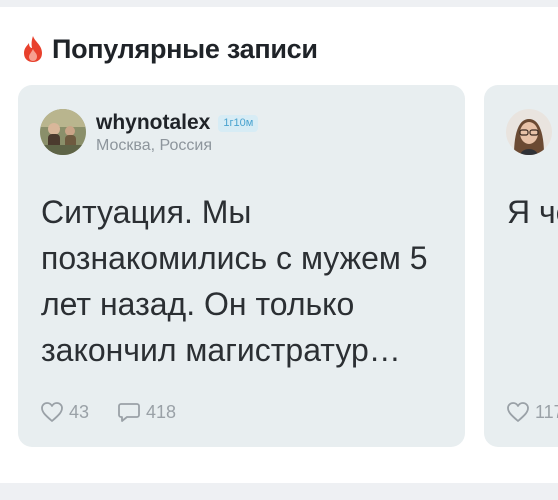 The height and width of the screenshot is (500, 558). I want to click on comment-button: 418, so click(146, 412).